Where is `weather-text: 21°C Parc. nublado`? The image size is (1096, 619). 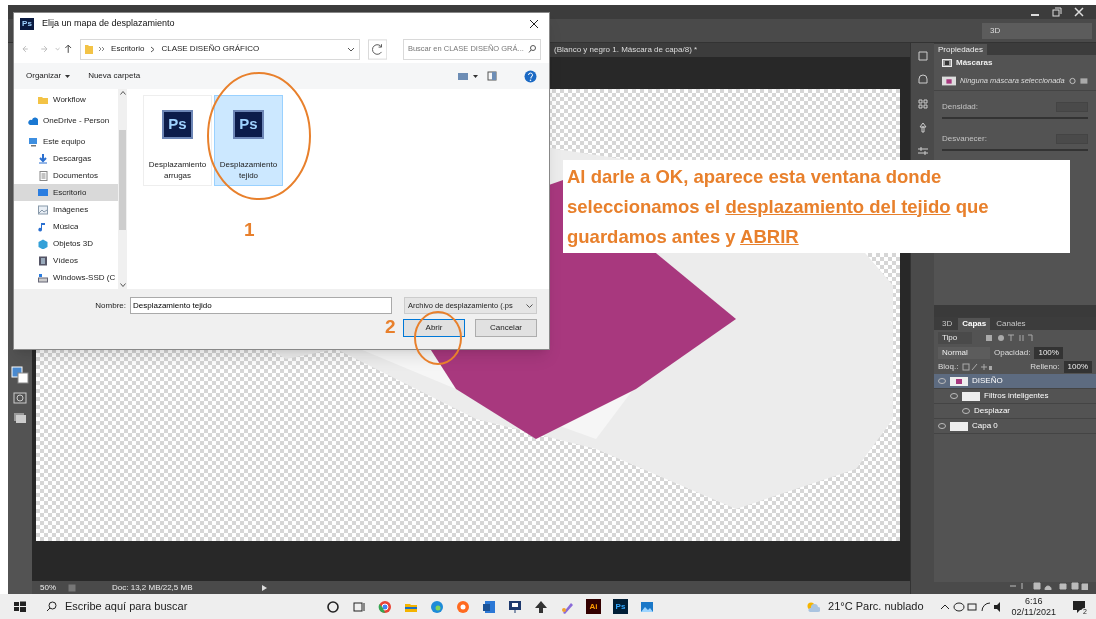 weather-text: 21°C Parc. nublado is located at coordinates (876, 606).